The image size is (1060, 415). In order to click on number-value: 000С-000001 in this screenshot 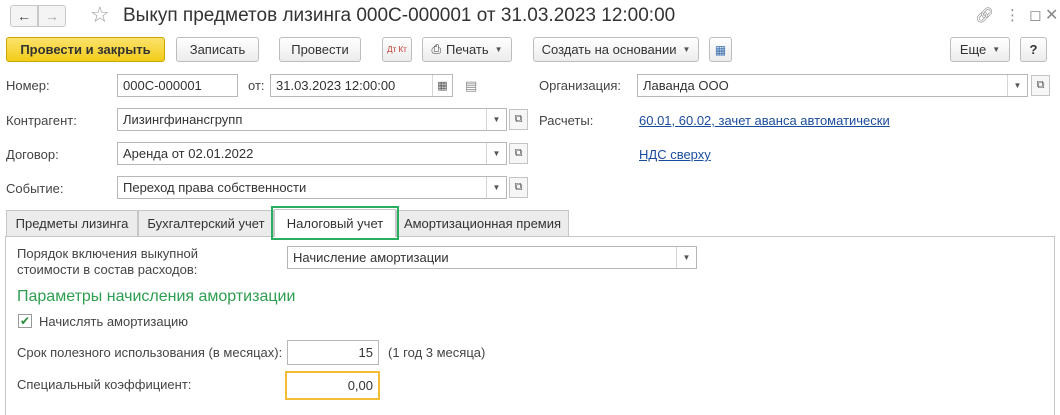, I will do `click(162, 85)`.